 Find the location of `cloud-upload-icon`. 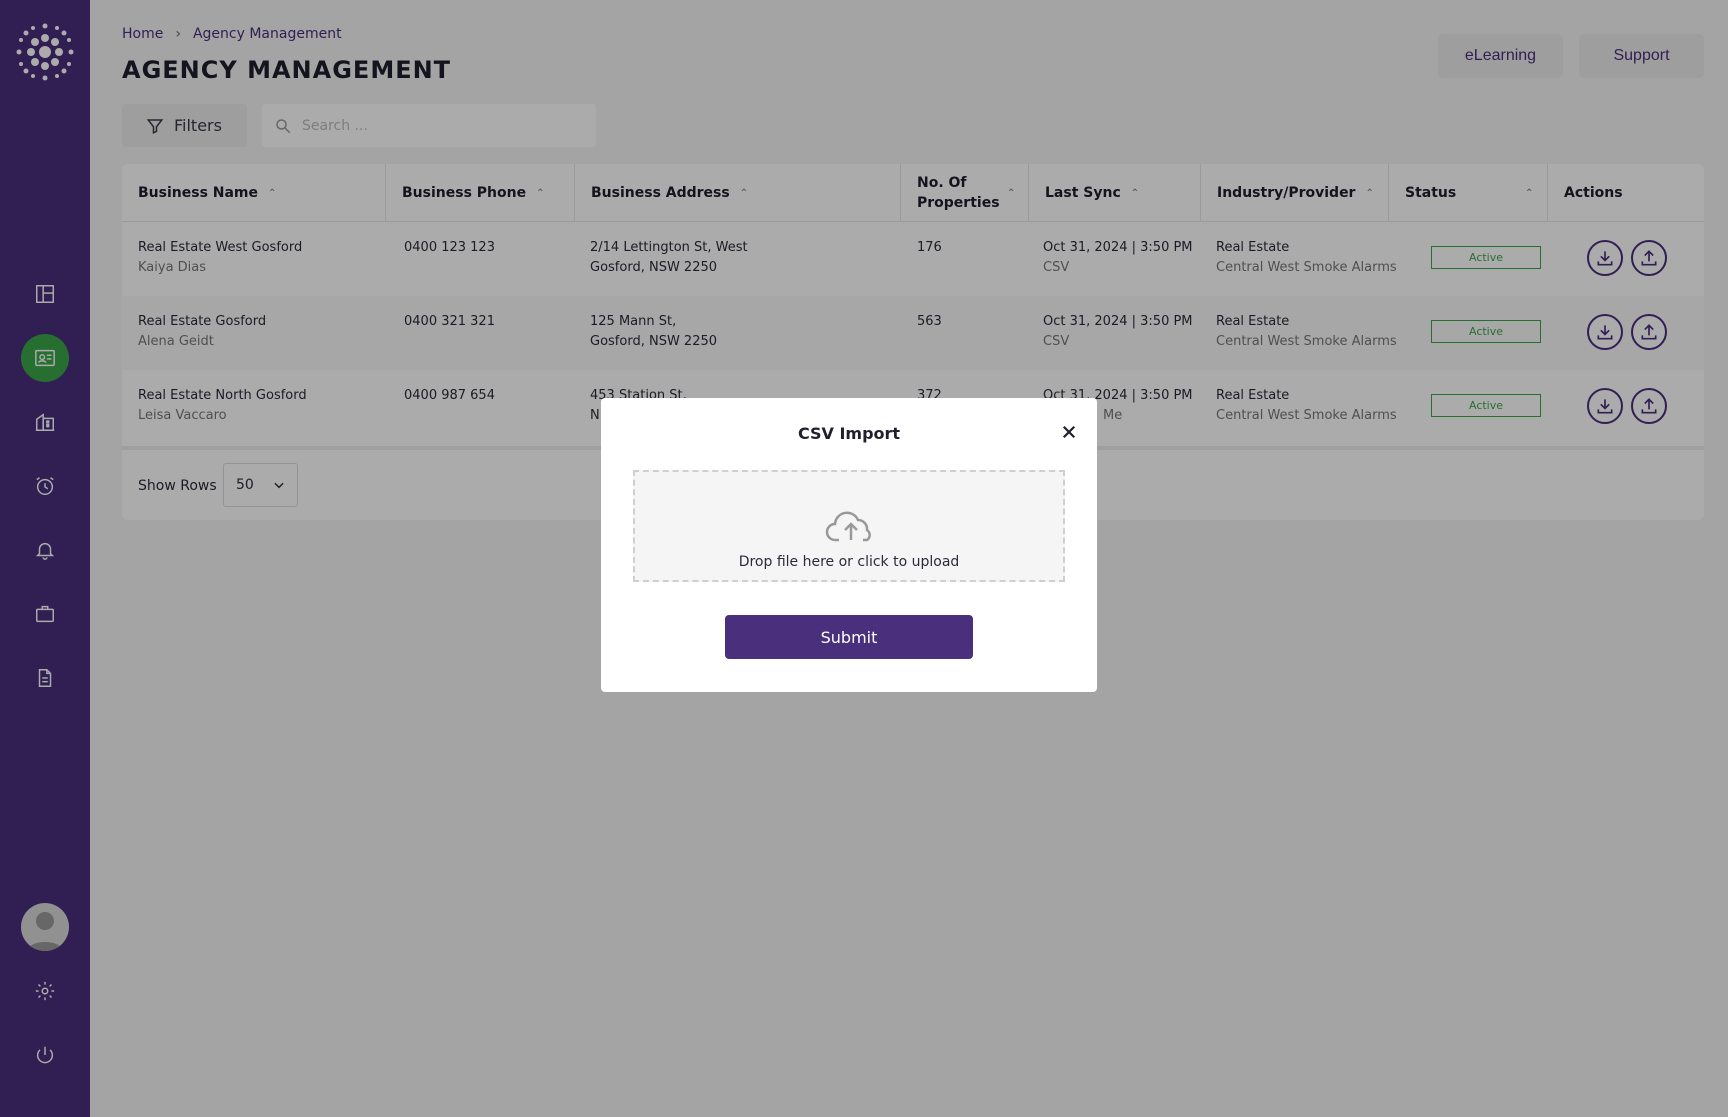

cloud-upload-icon is located at coordinates (848, 526).